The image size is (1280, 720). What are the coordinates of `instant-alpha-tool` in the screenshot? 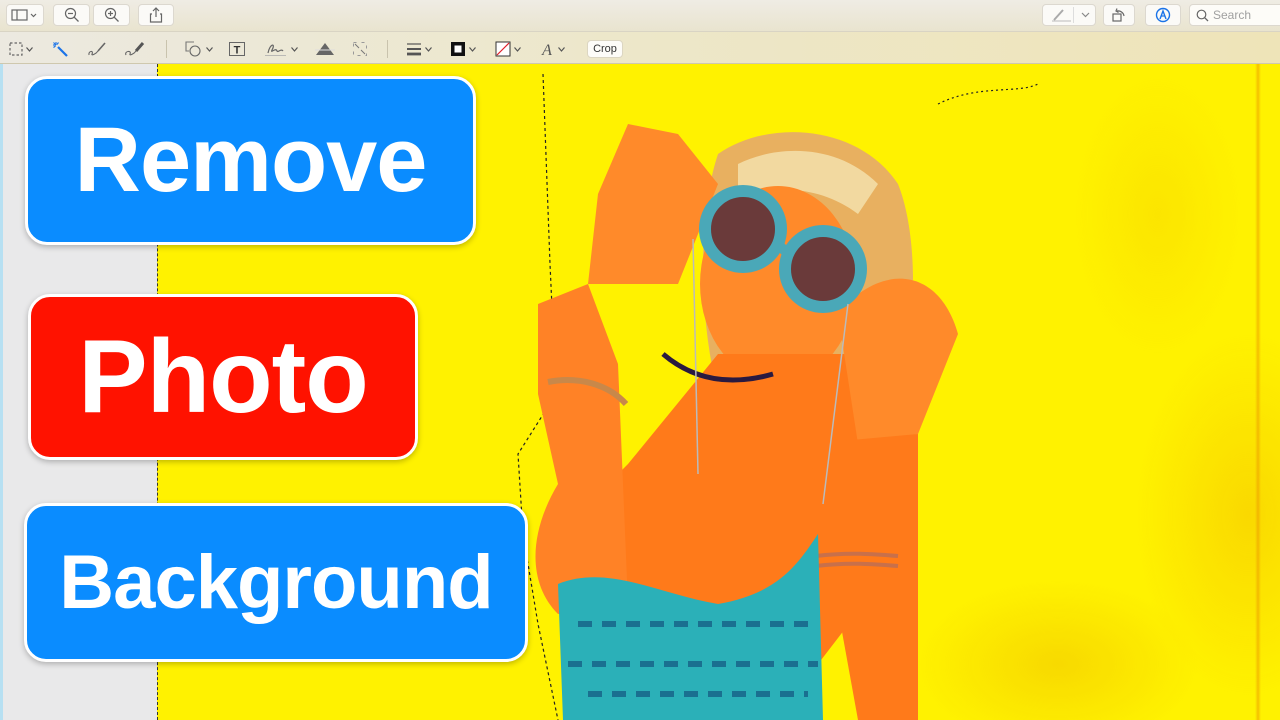 It's located at (60, 49).